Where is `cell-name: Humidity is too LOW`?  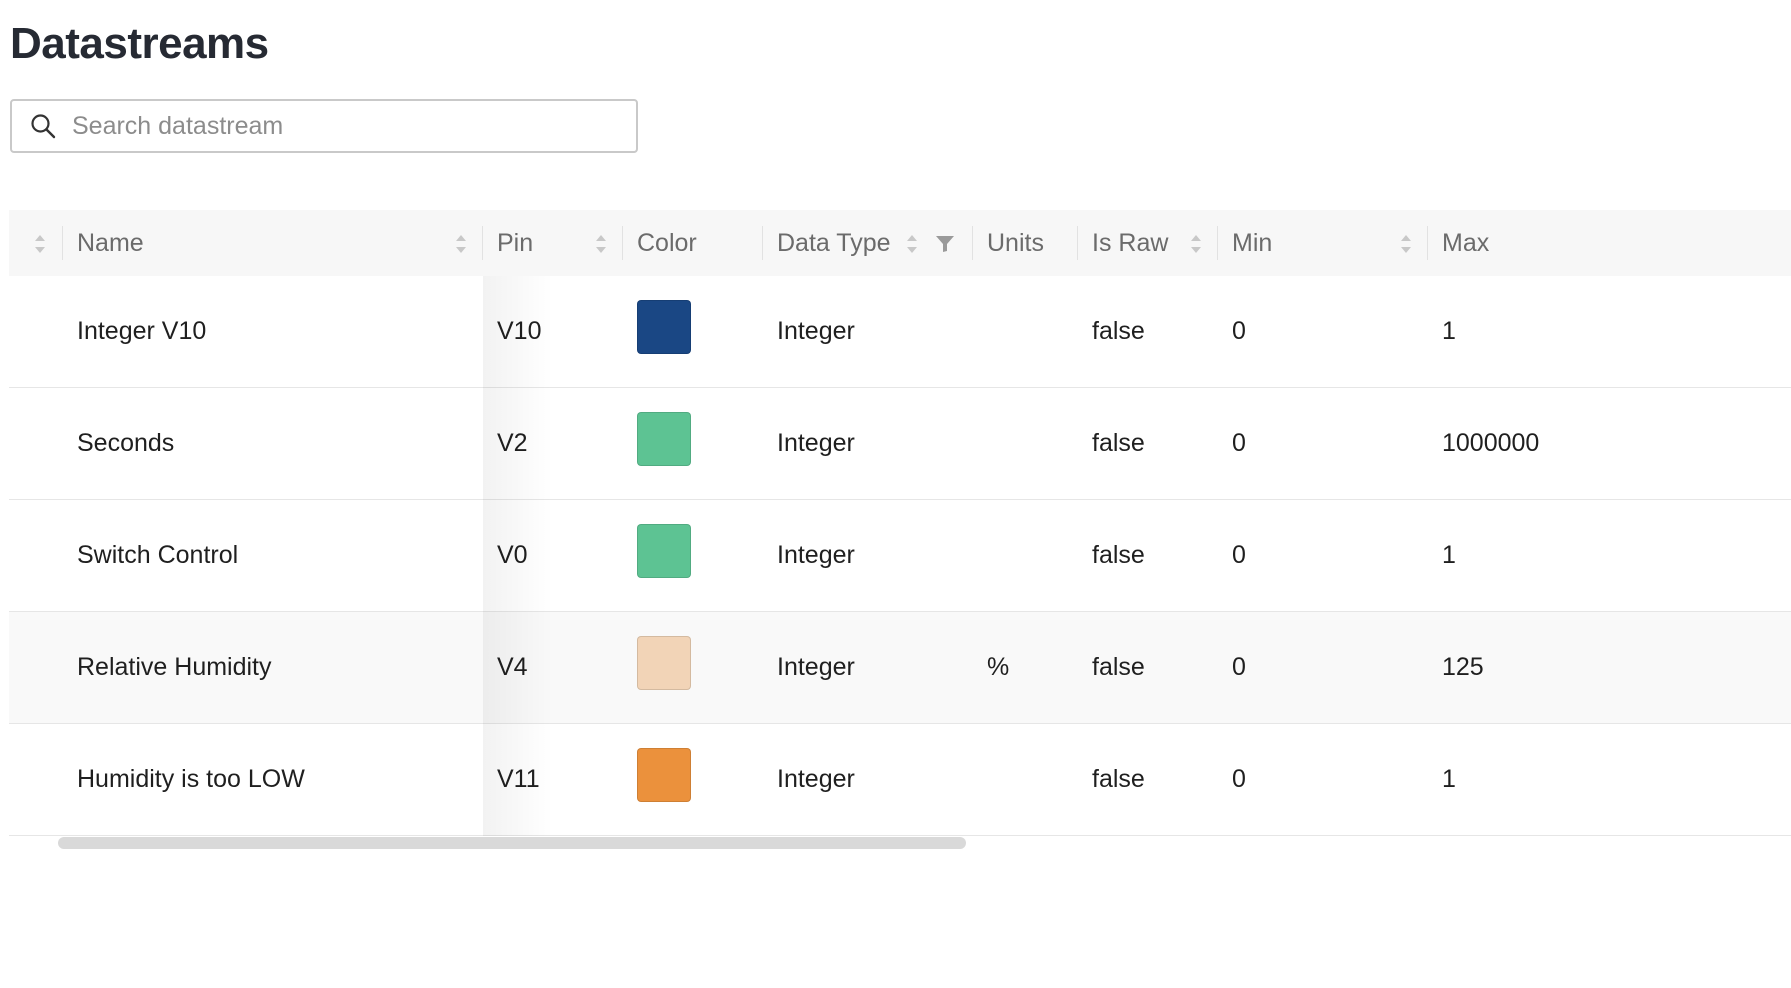
cell-name: Humidity is too LOW is located at coordinates (191, 779).